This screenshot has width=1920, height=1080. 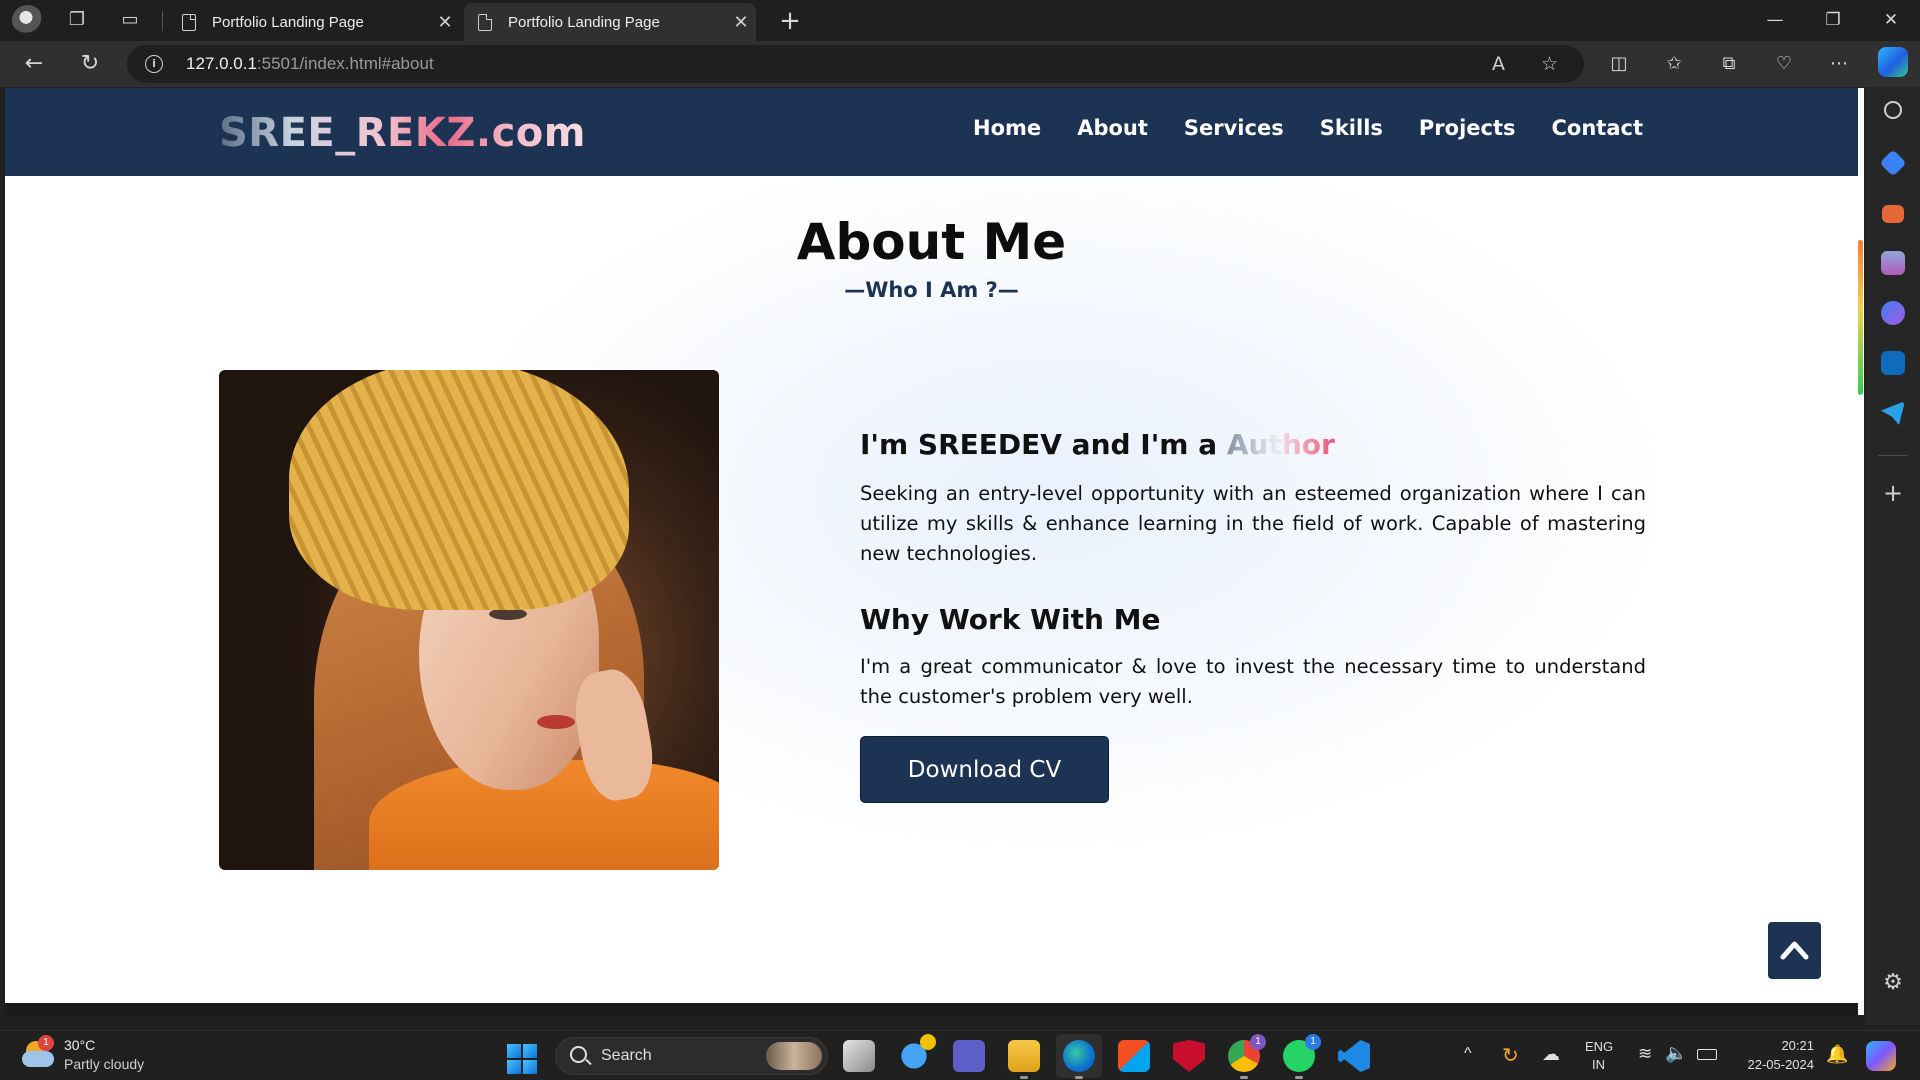 I want to click on whatsapp-badge: 1, so click(x=1313, y=1042).